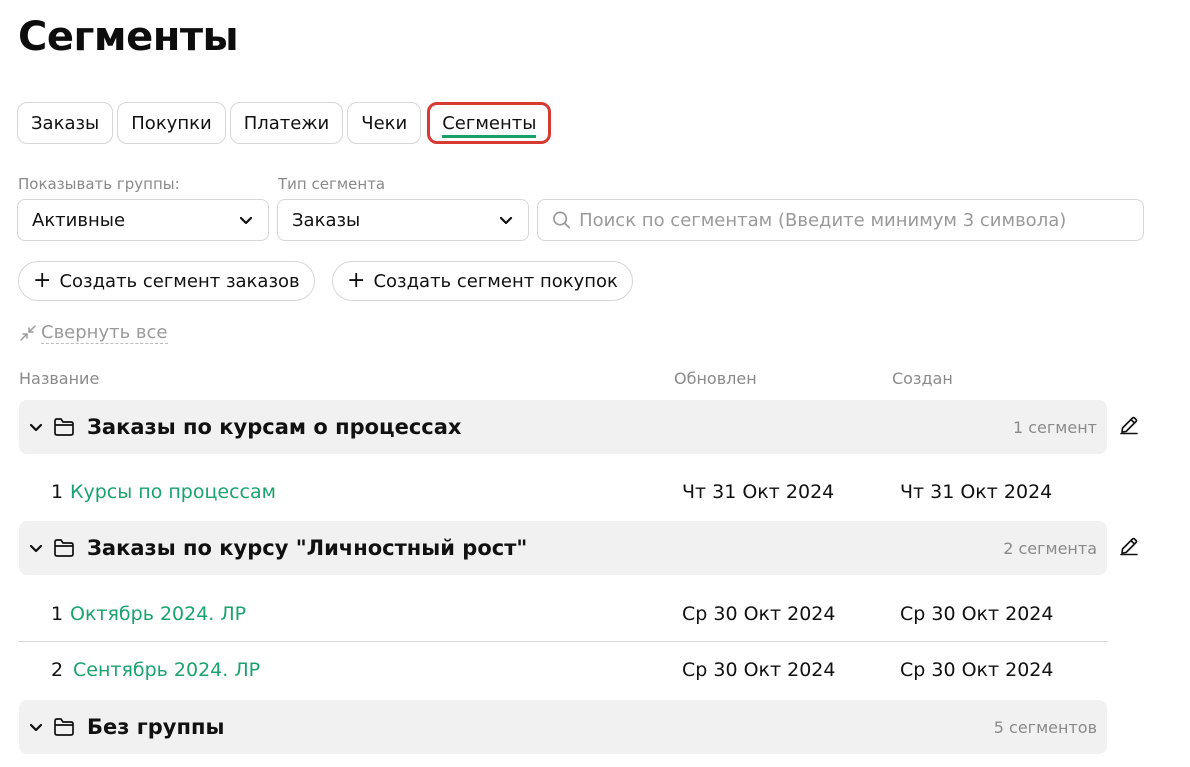 The image size is (1190, 767). What do you see at coordinates (99, 184) in the screenshot?
I see `groups-filter-label: Показывать группы:` at bounding box center [99, 184].